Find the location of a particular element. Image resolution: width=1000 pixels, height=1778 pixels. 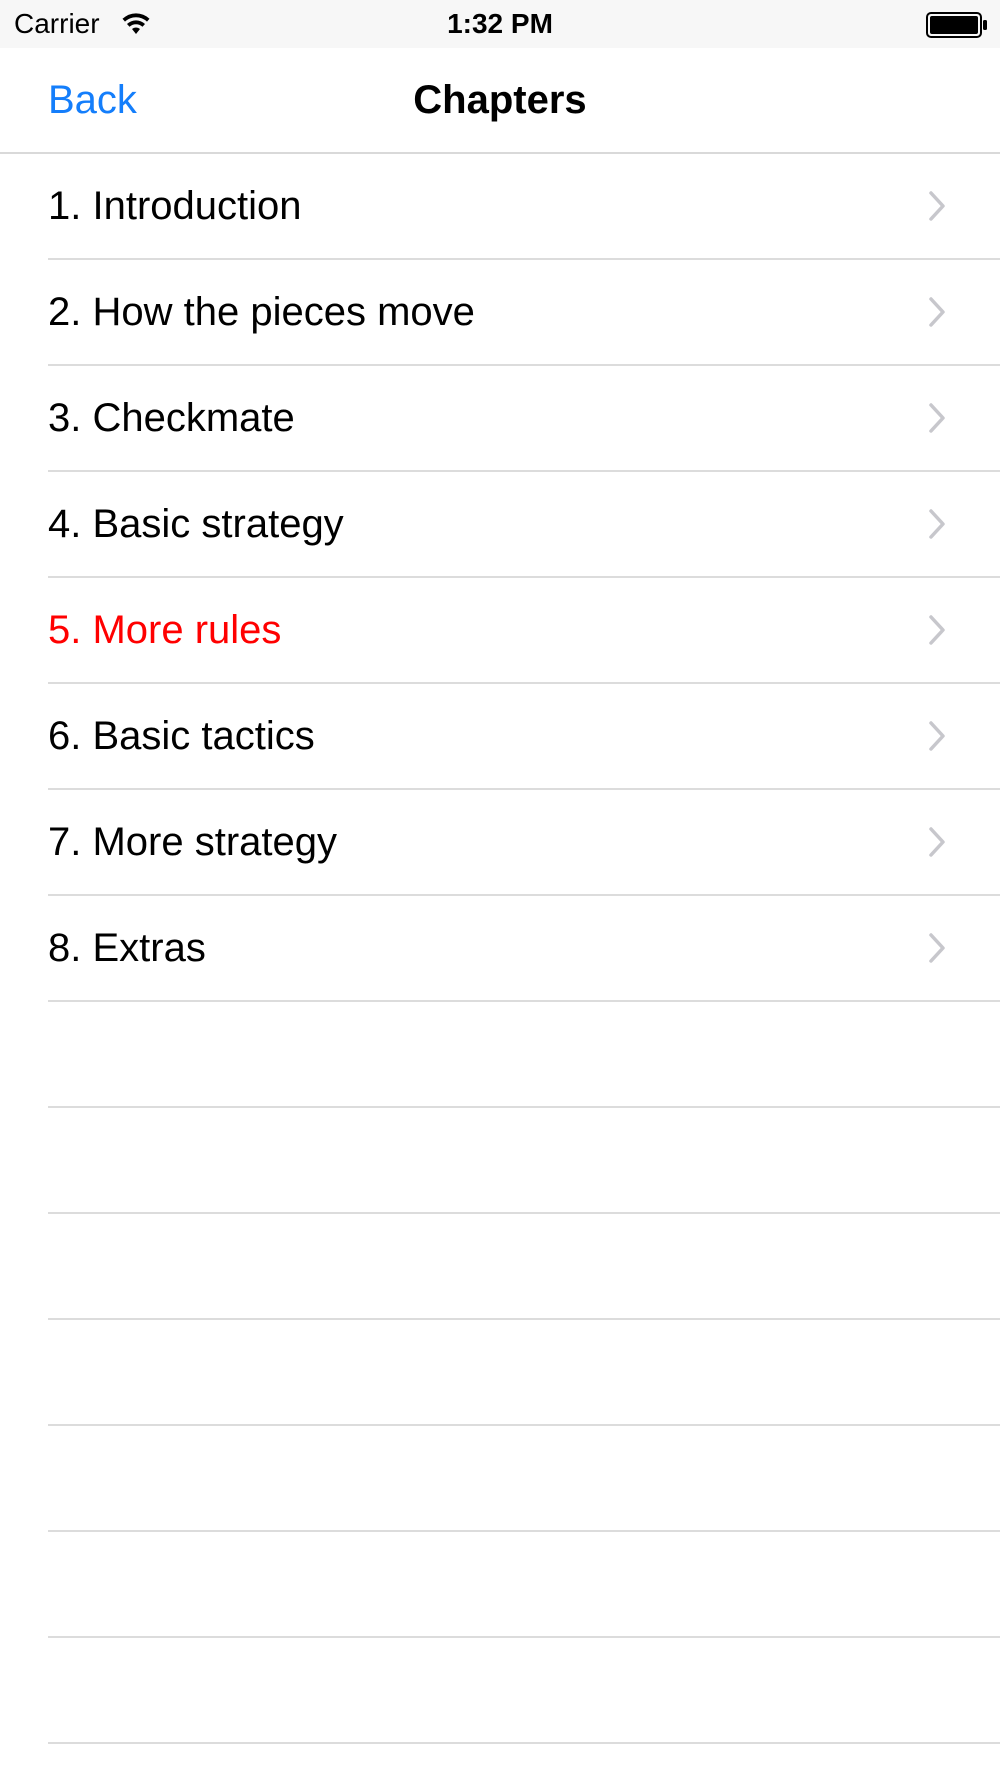

chapter-label: 7. More strategy is located at coordinates (193, 842).